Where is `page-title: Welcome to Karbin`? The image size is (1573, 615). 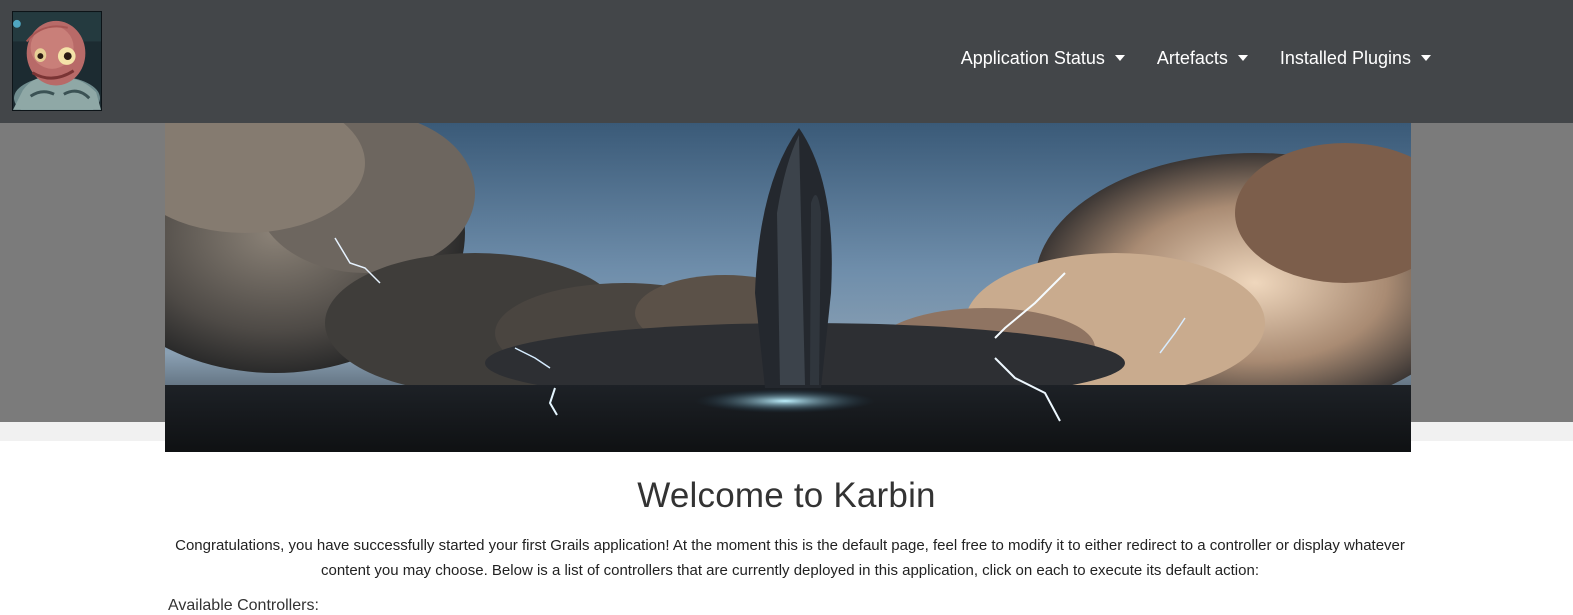 page-title: Welcome to Karbin is located at coordinates (786, 495).